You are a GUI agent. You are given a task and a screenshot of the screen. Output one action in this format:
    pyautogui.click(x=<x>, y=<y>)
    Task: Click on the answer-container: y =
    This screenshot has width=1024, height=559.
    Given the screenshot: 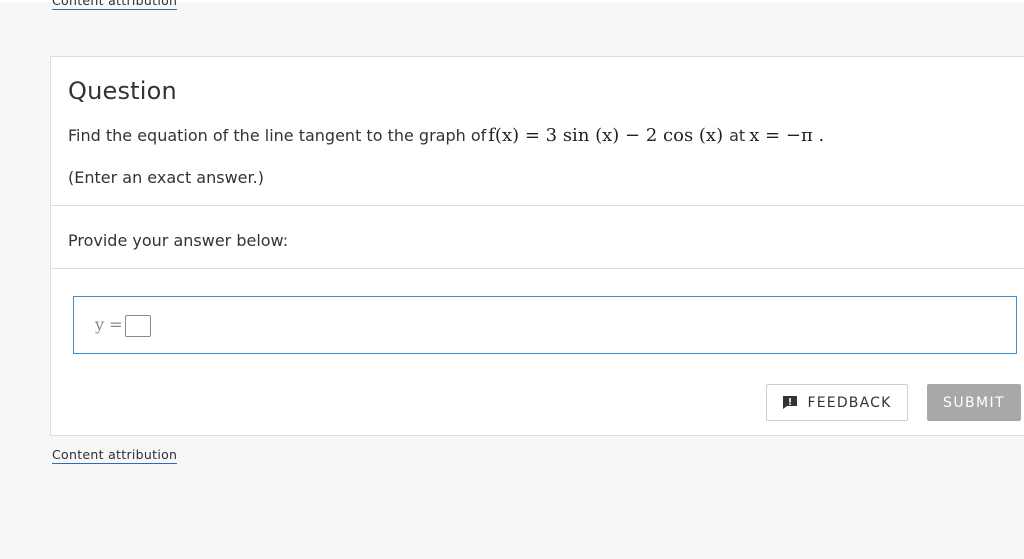 What is the action you would take?
    pyautogui.click(x=545, y=325)
    